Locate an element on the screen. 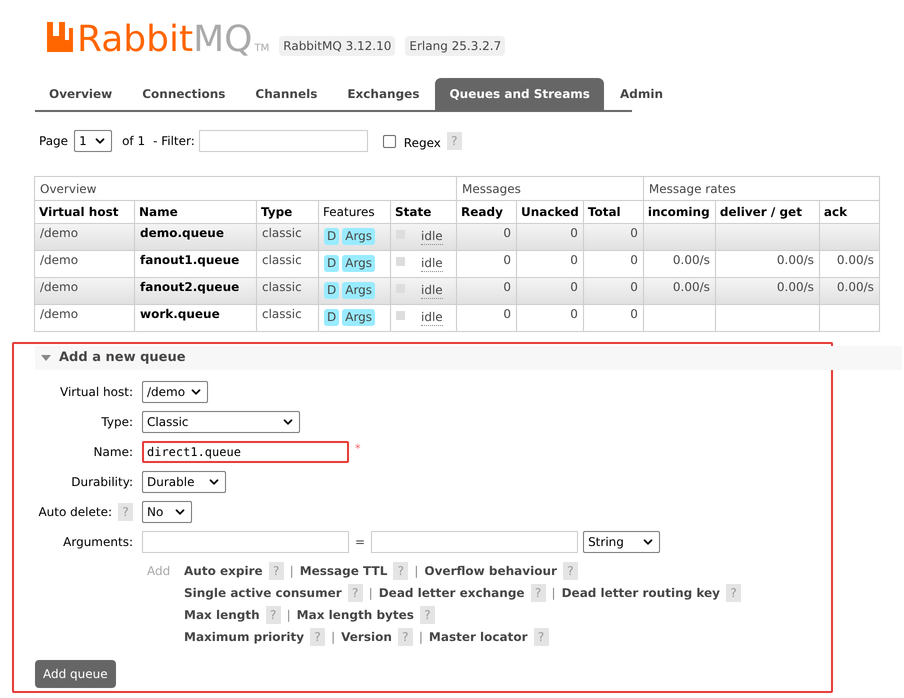 This screenshot has height=698, width=904. field-label: Virtual host: is located at coordinates (96, 392).